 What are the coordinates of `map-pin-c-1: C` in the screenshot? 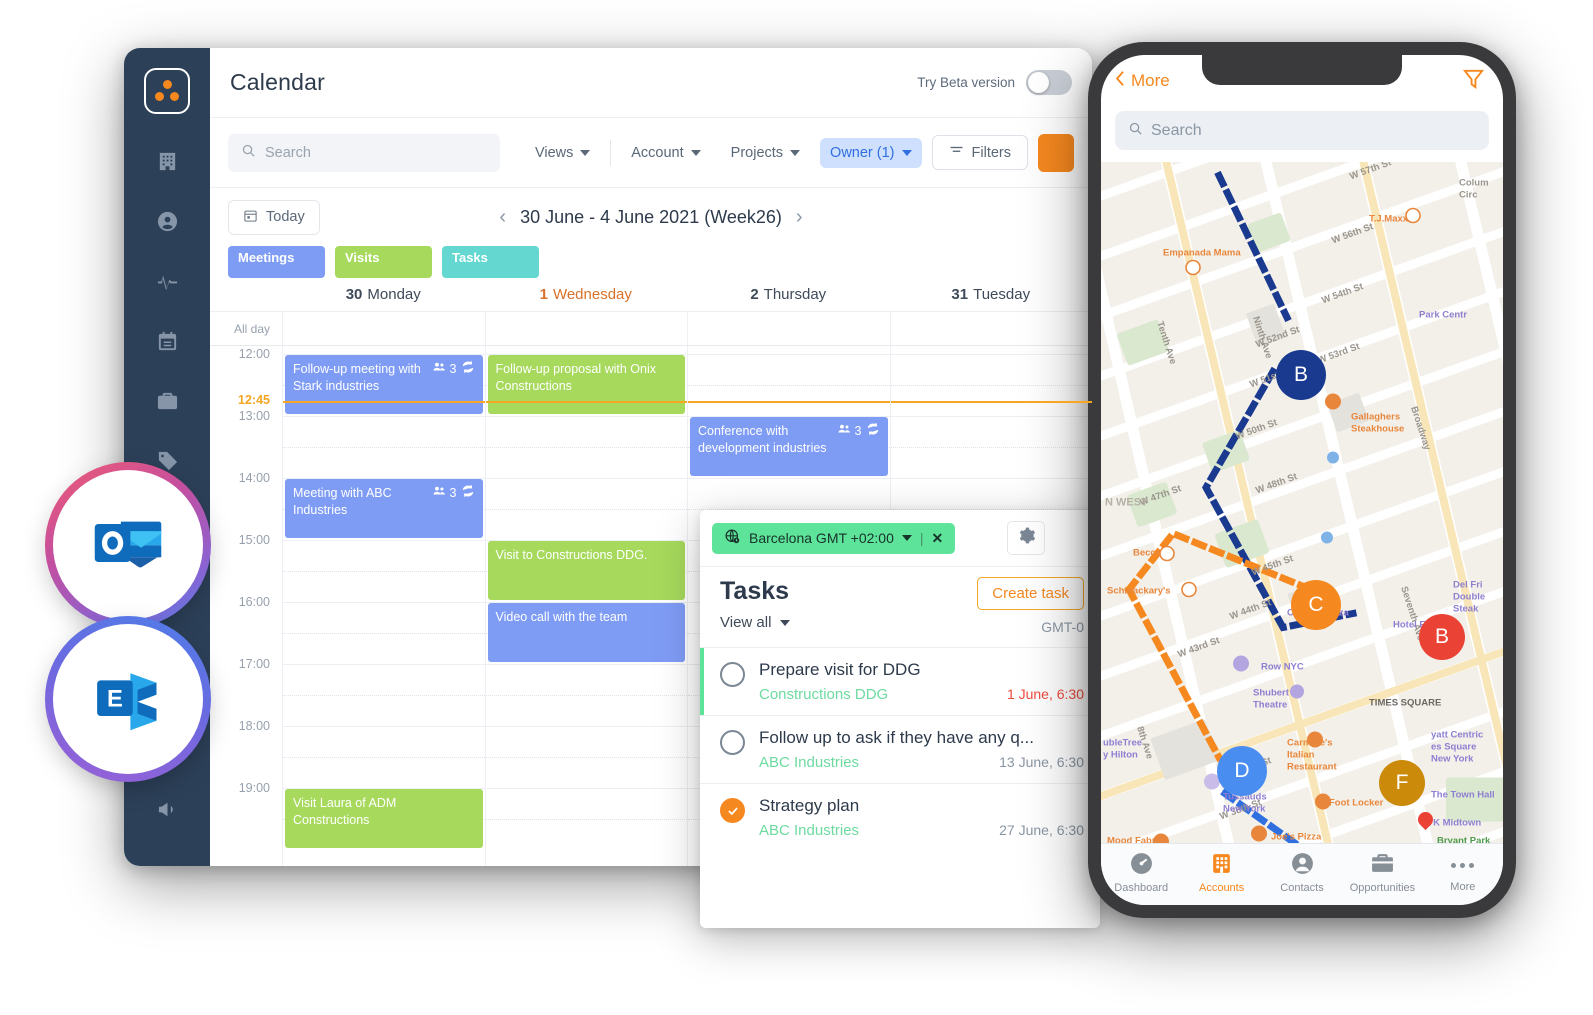 It's located at (1316, 605).